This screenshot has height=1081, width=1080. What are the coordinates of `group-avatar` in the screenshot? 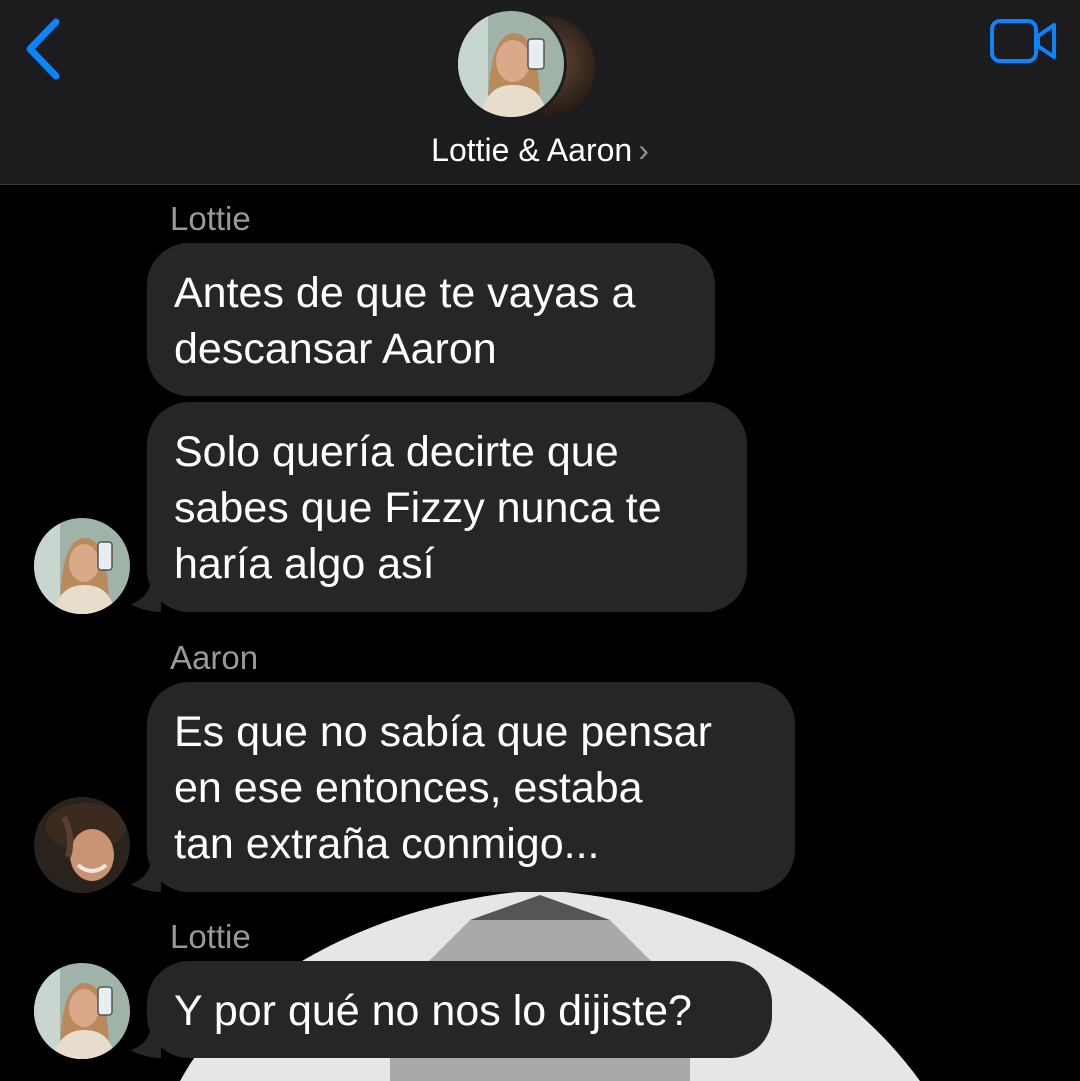 It's located at (527, 64).